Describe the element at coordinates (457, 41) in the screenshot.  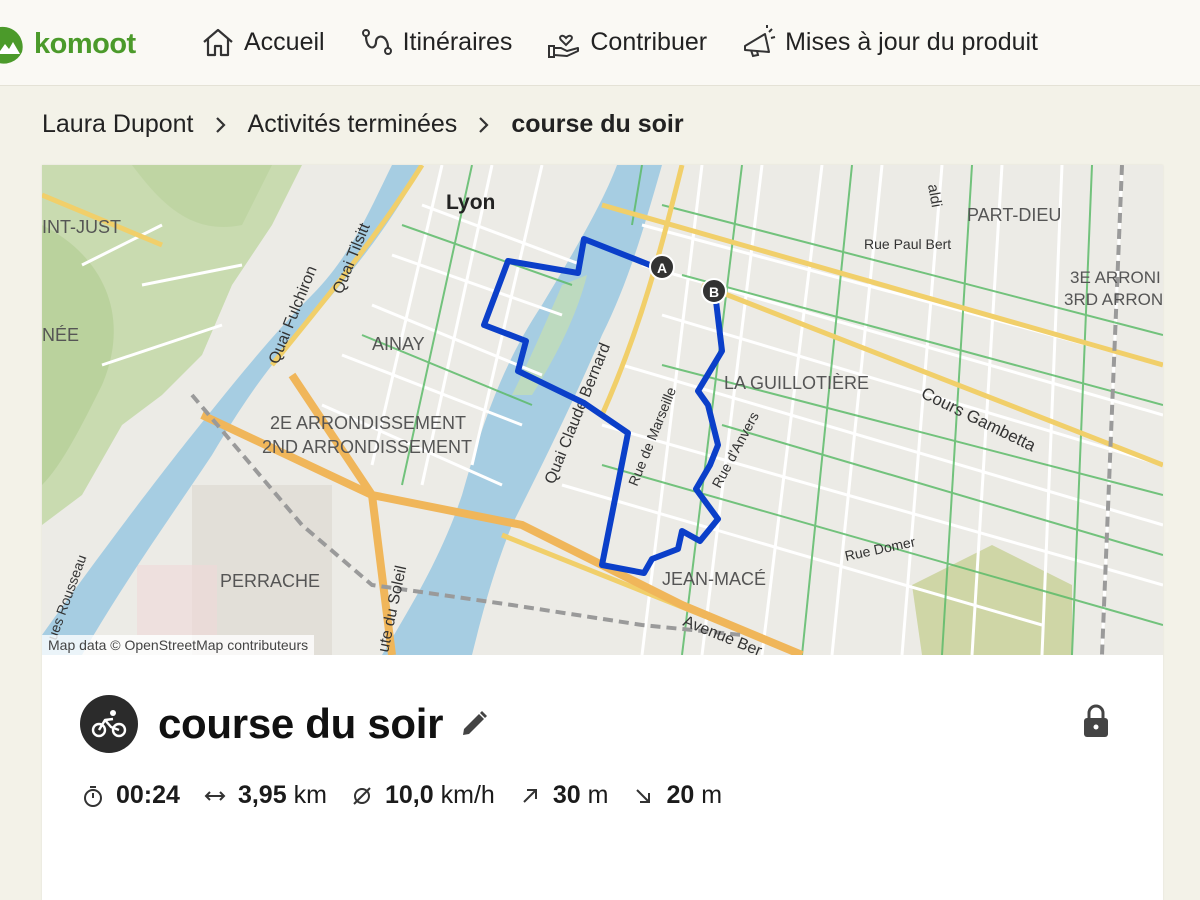
I see `nav-label: Itinéraires` at that location.